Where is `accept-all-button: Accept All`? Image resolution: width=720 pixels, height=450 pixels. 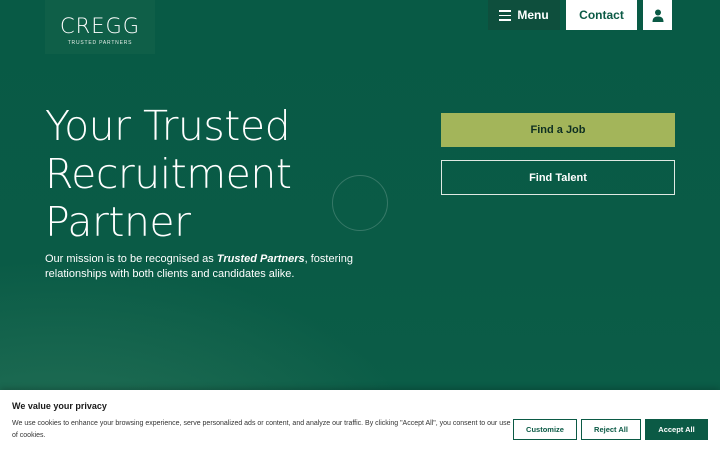 accept-all-button: Accept All is located at coordinates (676, 429).